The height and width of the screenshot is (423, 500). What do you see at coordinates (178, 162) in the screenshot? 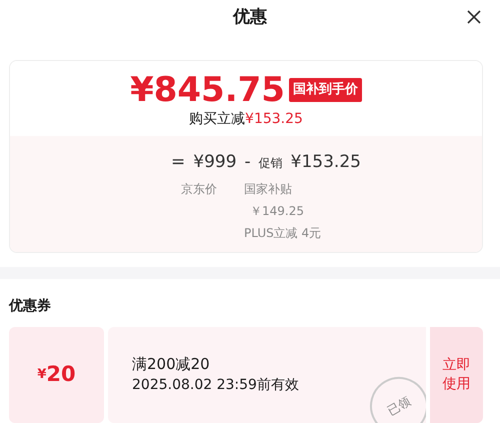
I see `equals-sign: =` at bounding box center [178, 162].